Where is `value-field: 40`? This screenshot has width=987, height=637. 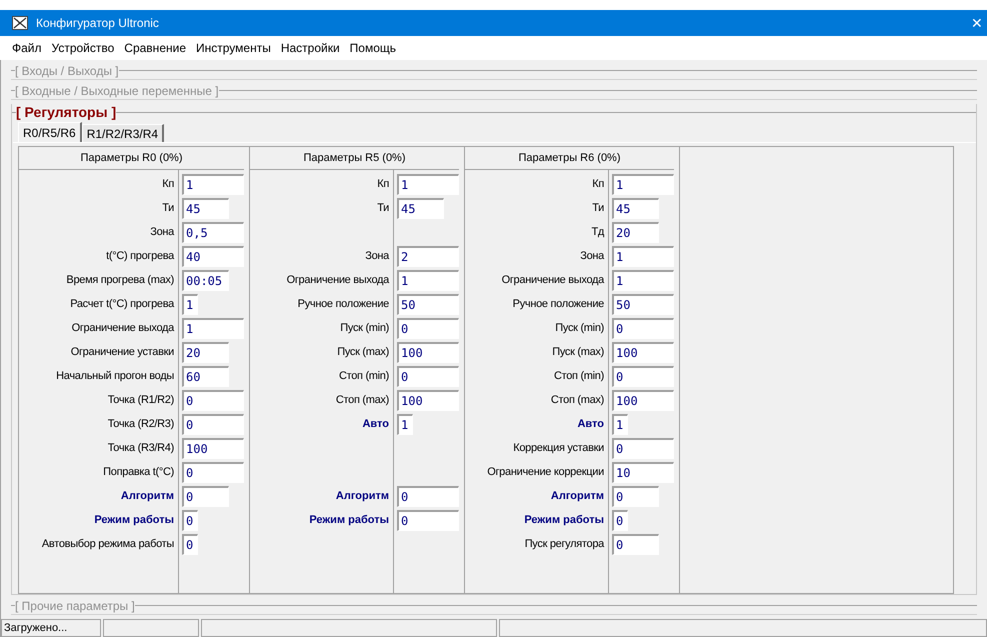
value-field: 40 is located at coordinates (213, 256).